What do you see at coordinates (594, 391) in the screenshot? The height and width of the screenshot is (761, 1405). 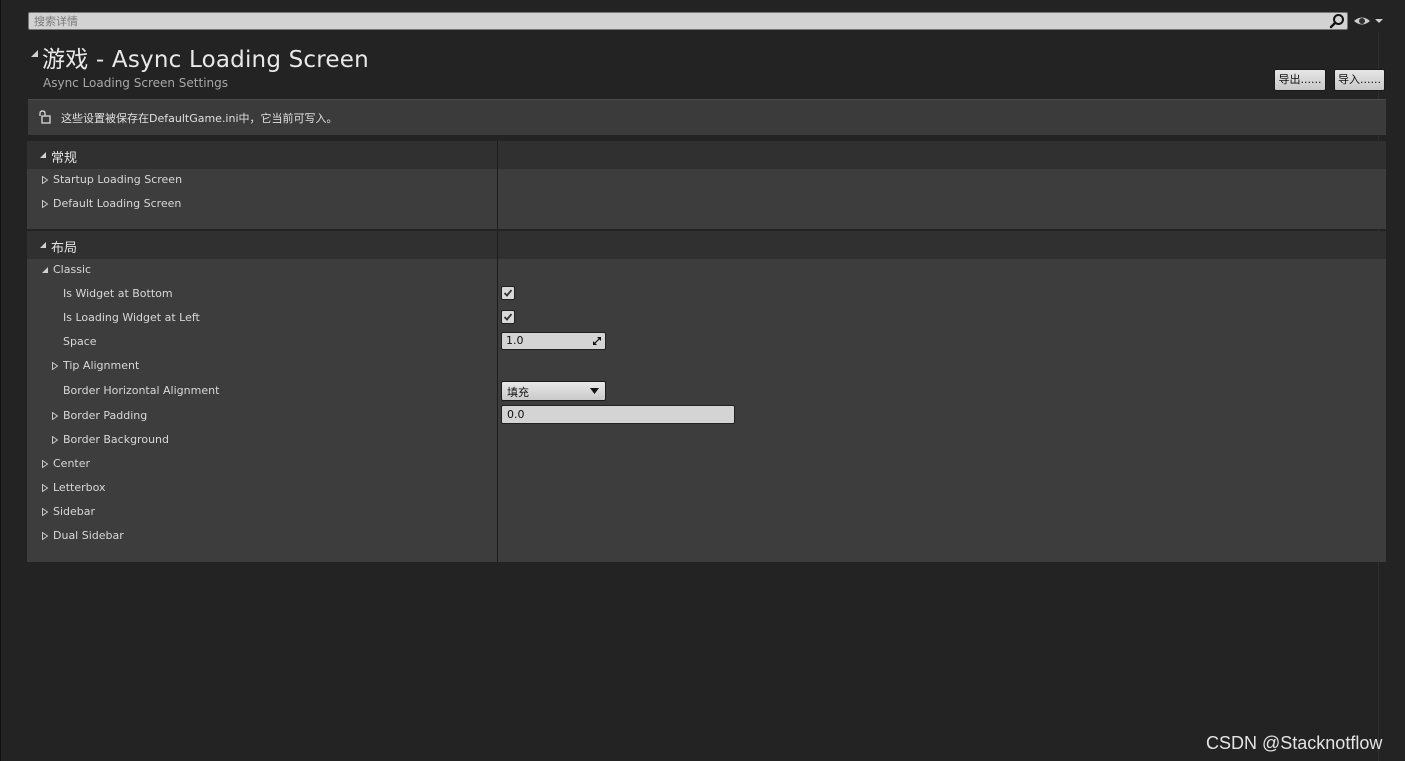 I see `dropdown-arrow-icon` at bounding box center [594, 391].